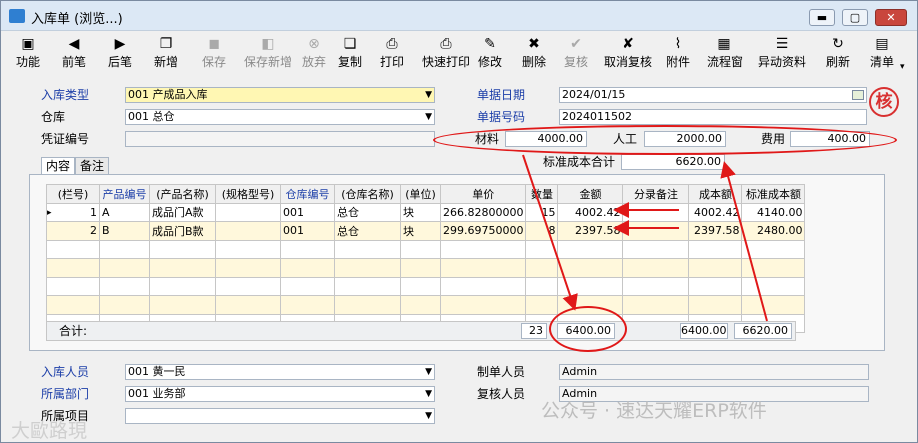  What do you see at coordinates (773, 231) in the screenshot?
I see `grid-cell: 2480.00` at bounding box center [773, 231].